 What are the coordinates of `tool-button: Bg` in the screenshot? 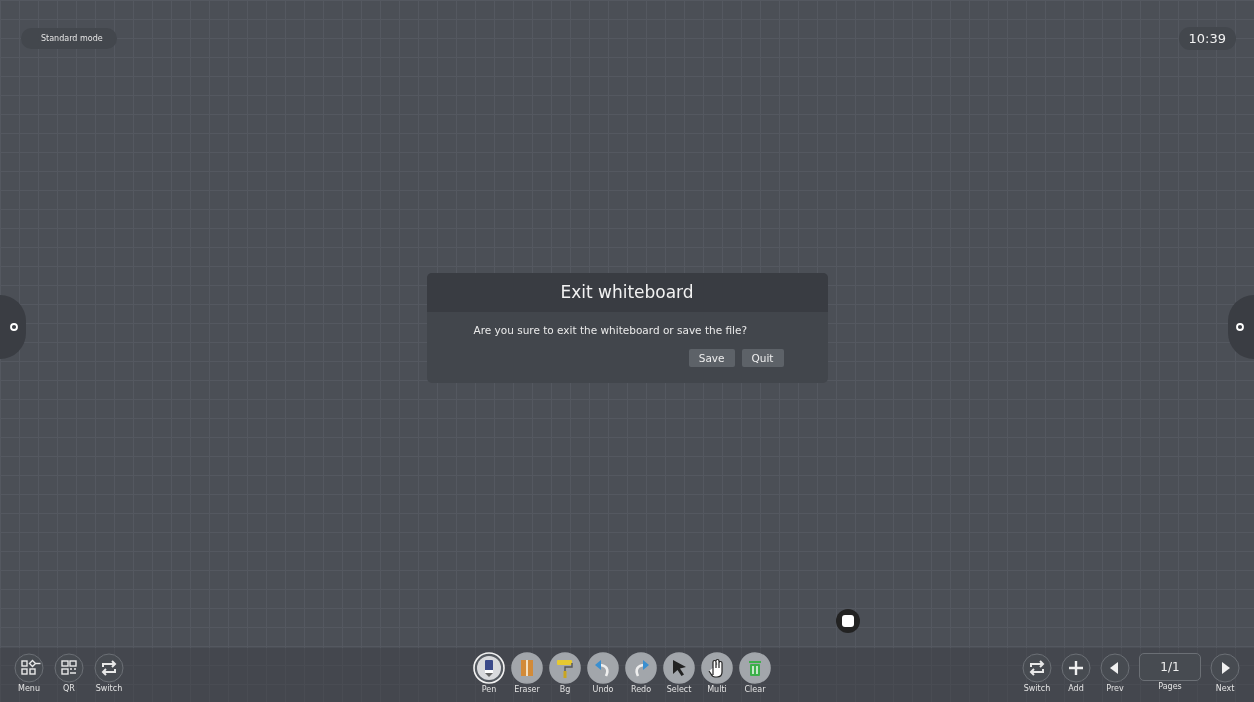 It's located at (565, 673).